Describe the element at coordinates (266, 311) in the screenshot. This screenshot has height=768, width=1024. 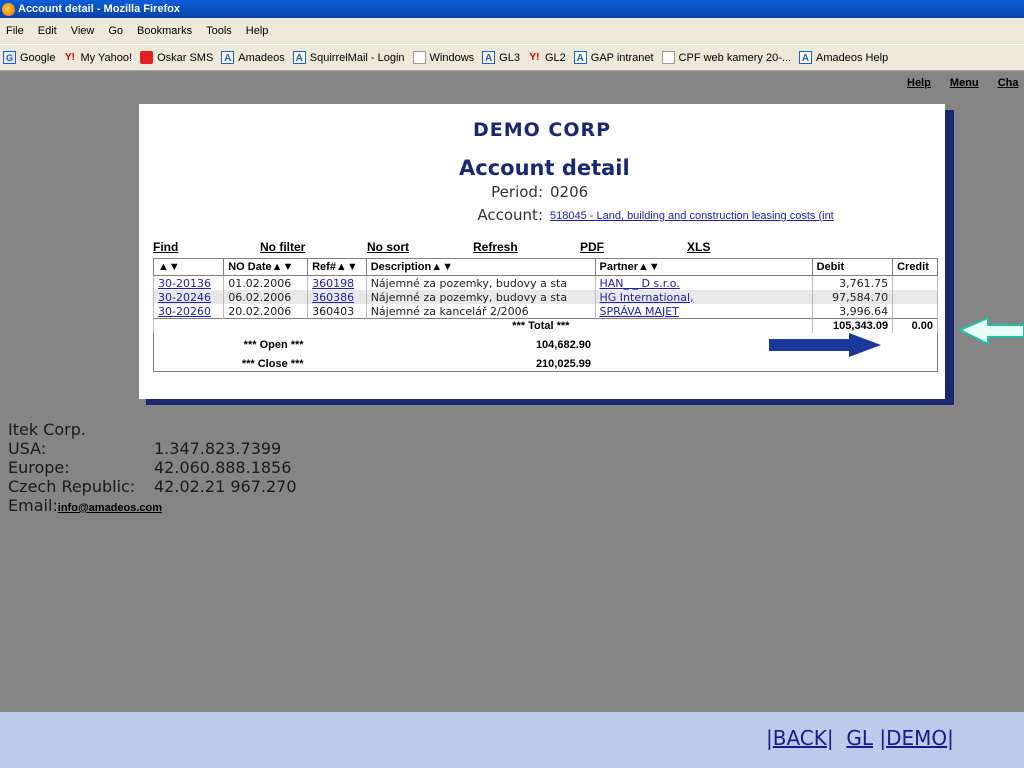
I see `date-cell: 20.02.2006` at that location.